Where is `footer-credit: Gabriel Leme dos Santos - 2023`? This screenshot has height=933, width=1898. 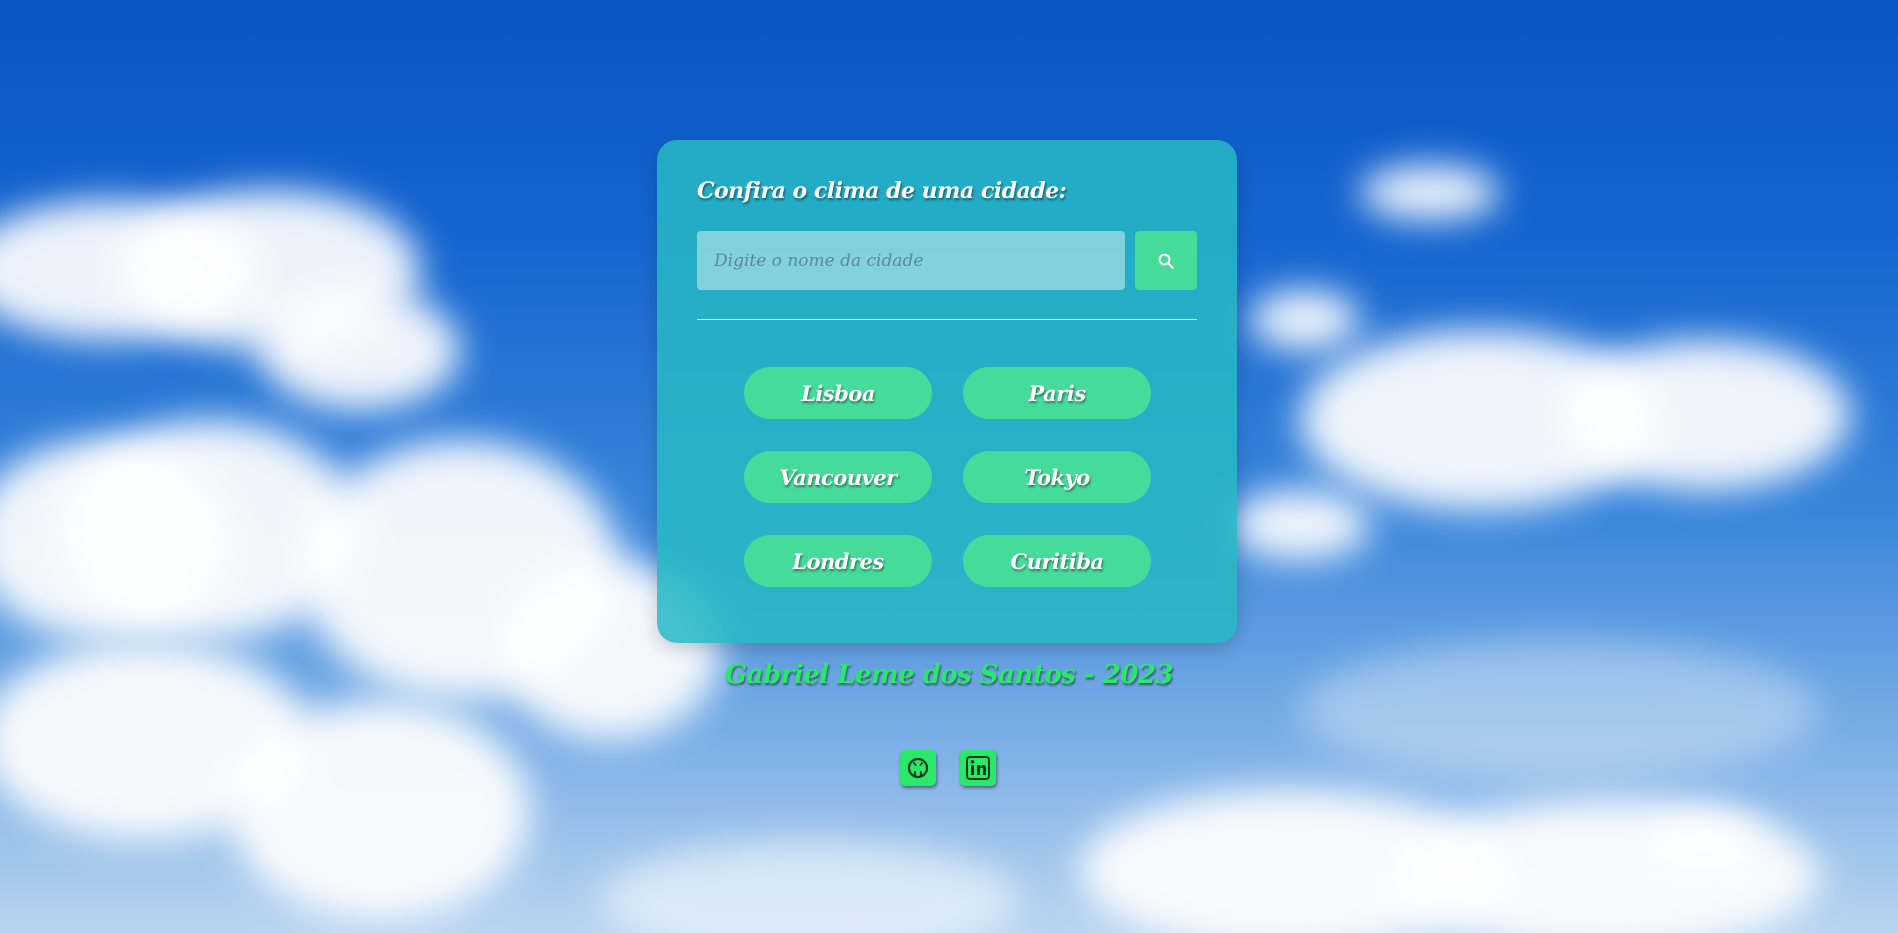
footer-credit: Gabriel Leme dos Santos - 2023 is located at coordinates (949, 675).